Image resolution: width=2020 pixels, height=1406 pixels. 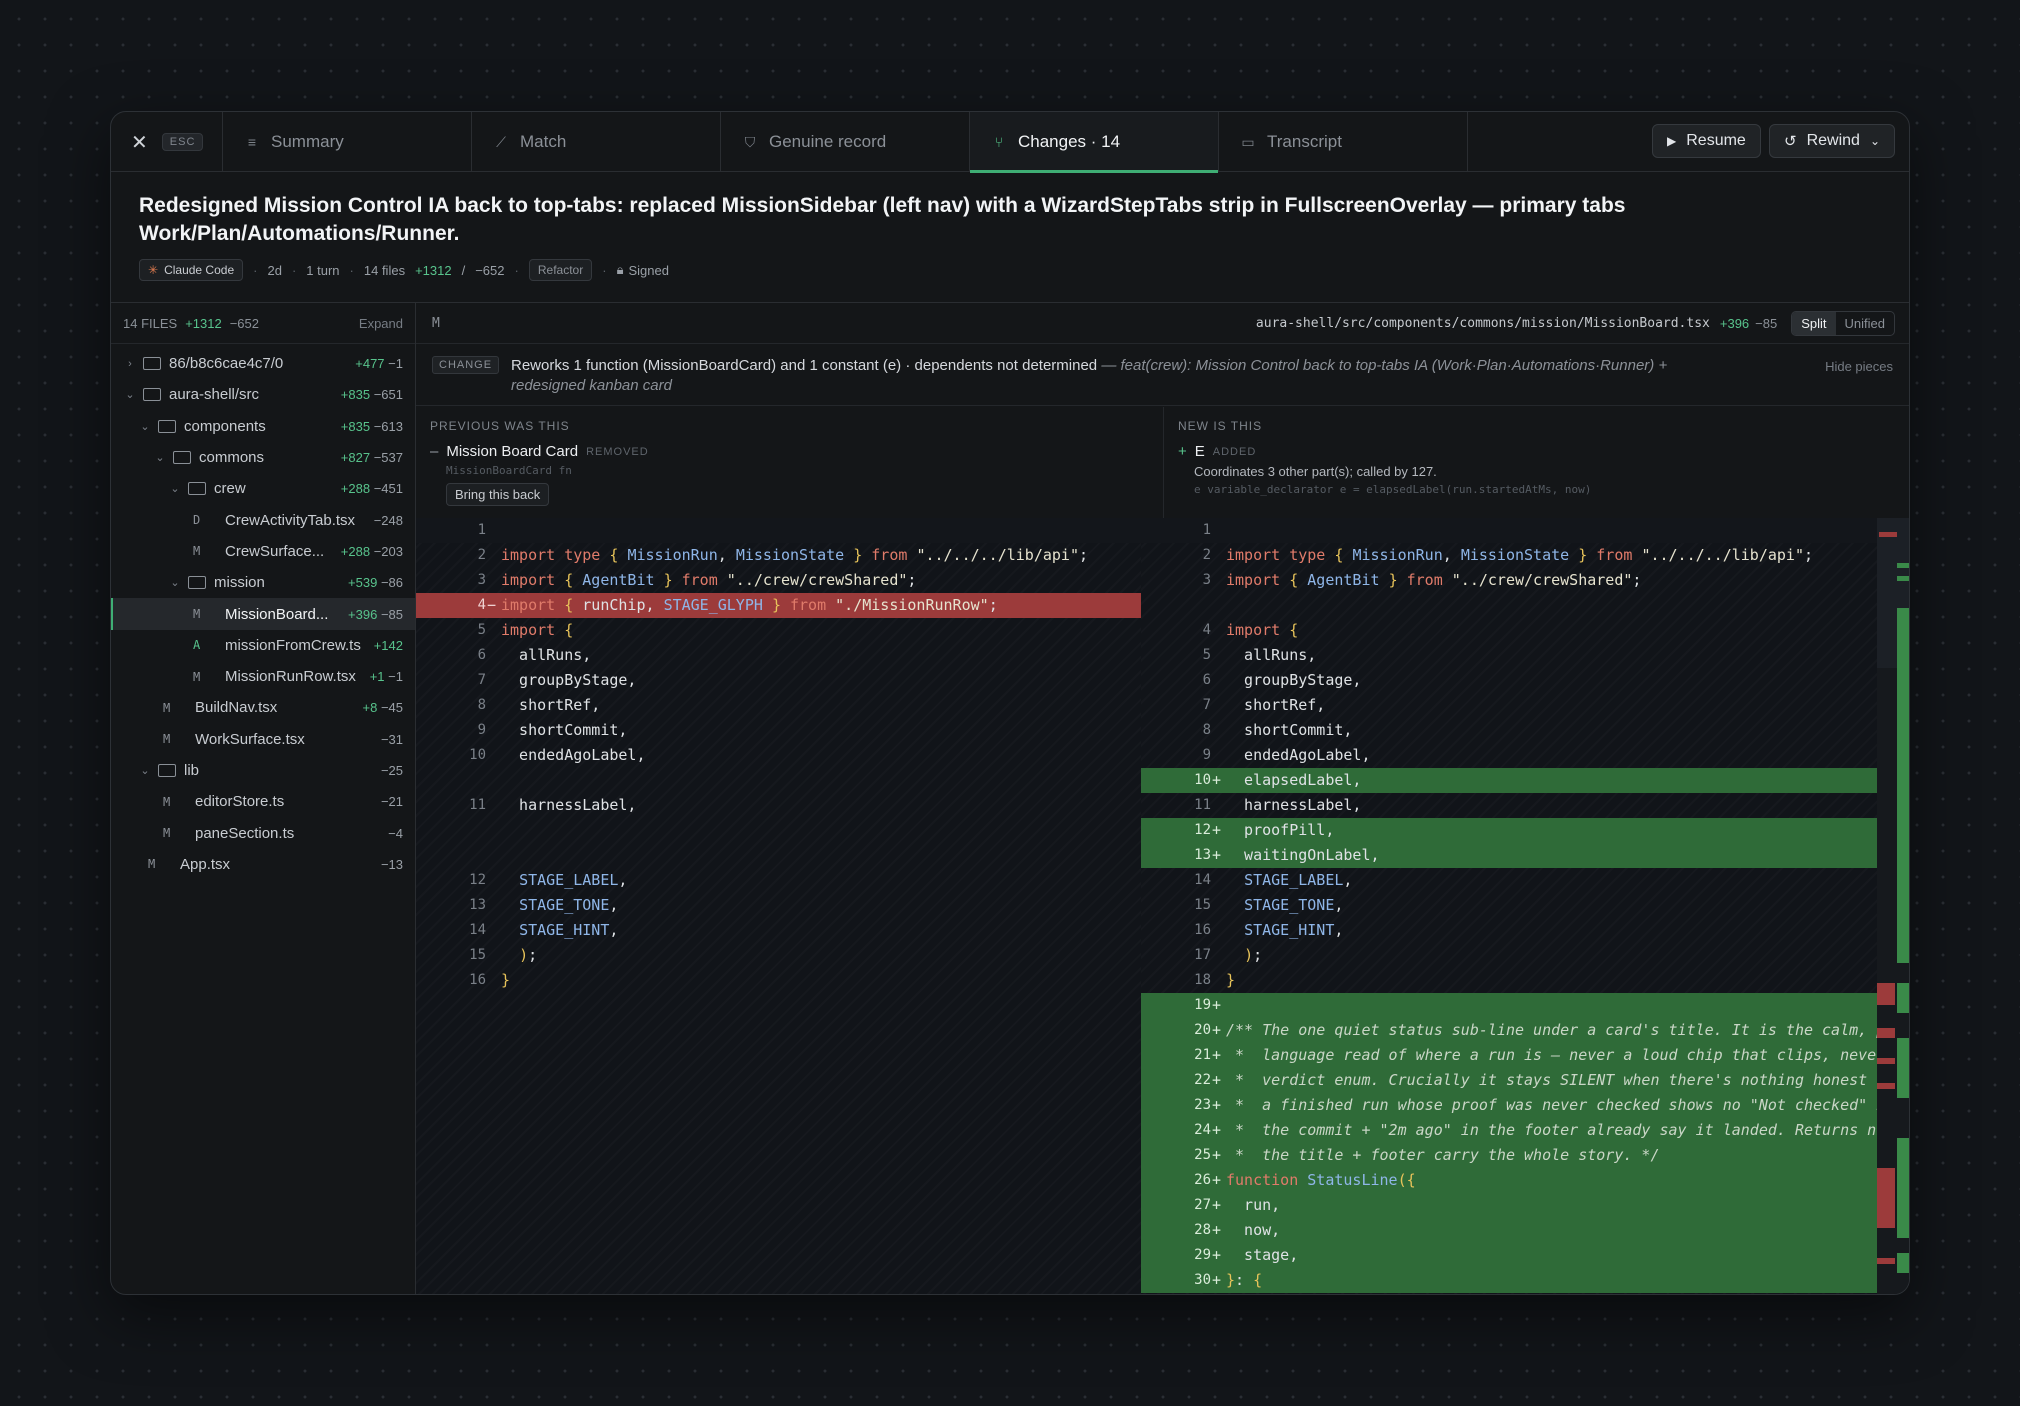 What do you see at coordinates (392, 739) in the screenshot?
I see `tree-item-stats: −31` at bounding box center [392, 739].